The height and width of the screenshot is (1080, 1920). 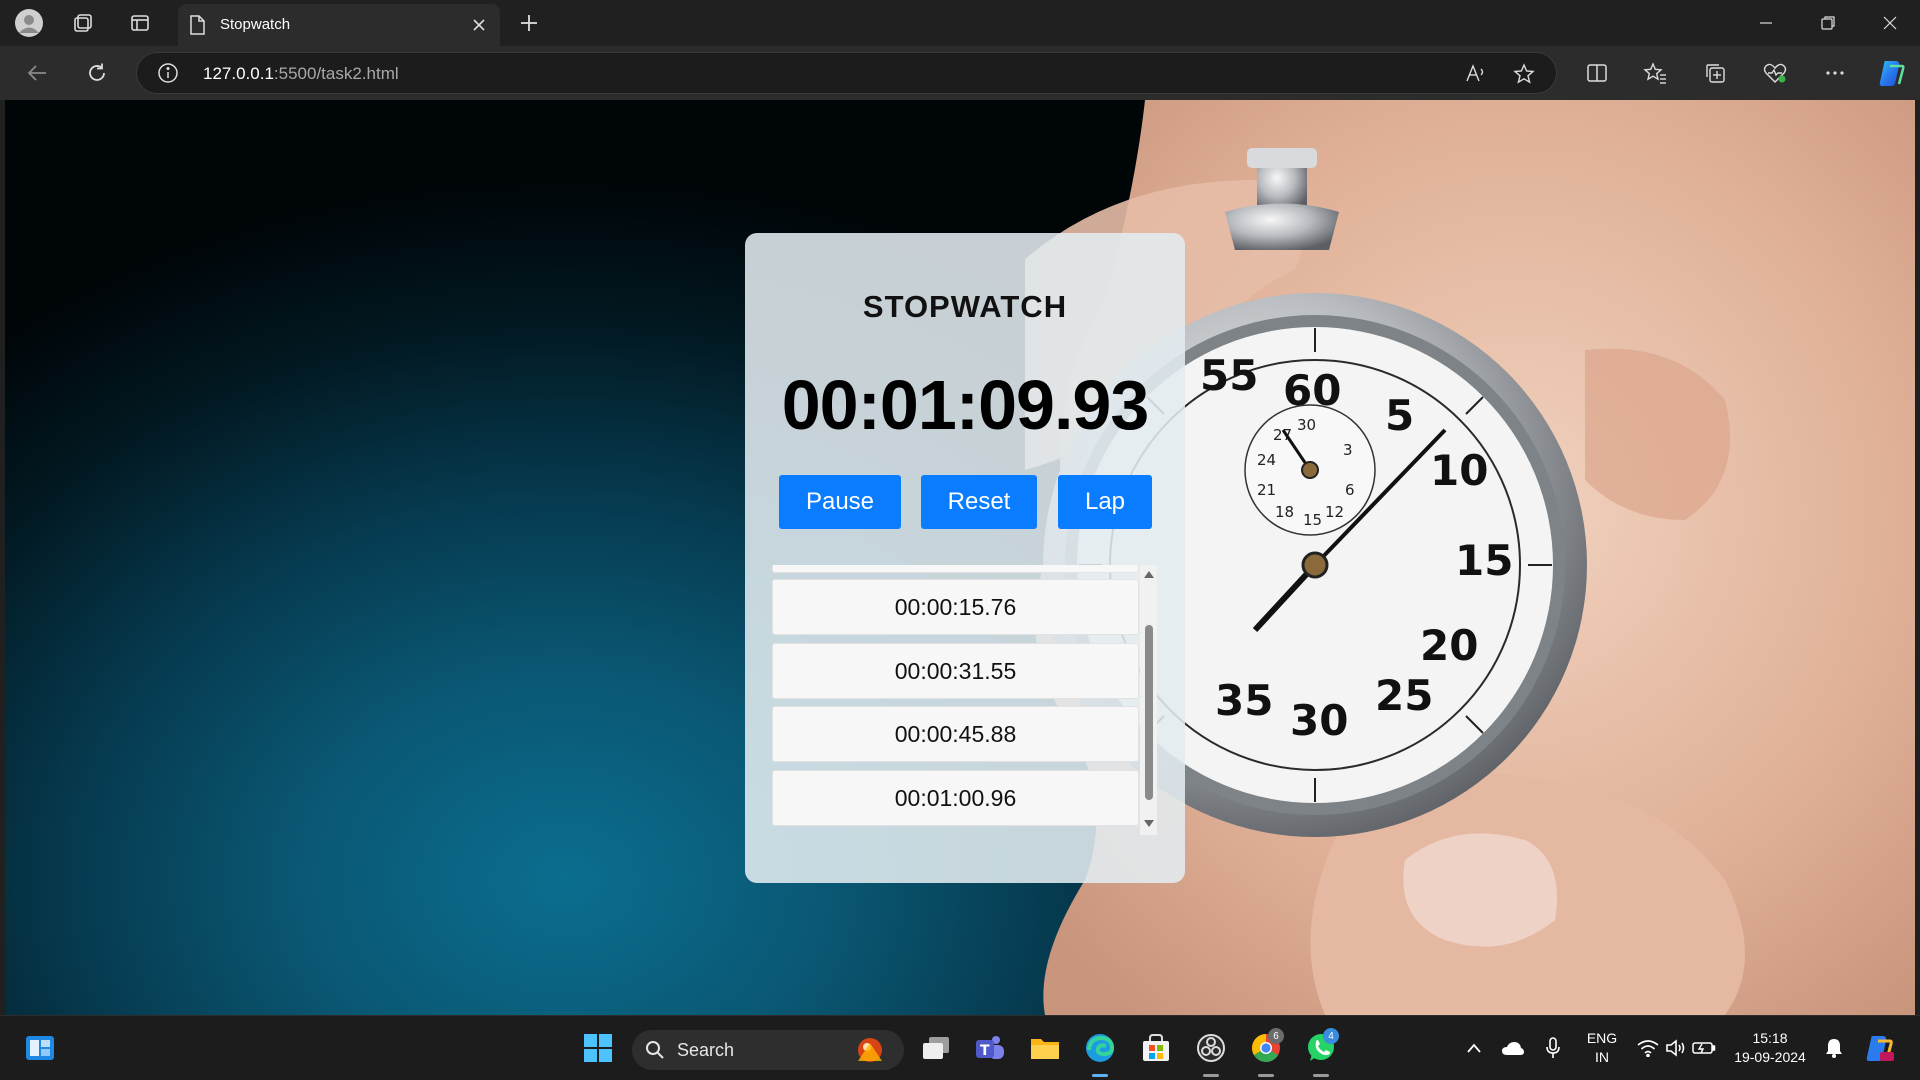 I want to click on tab-title: Stopwatch, so click(x=255, y=24).